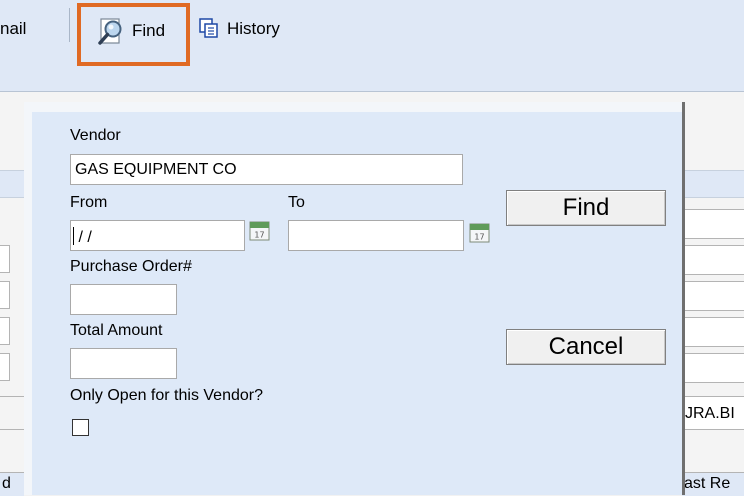  Describe the element at coordinates (149, 30) in the screenshot. I see `toolbar-find-label: Find` at that location.